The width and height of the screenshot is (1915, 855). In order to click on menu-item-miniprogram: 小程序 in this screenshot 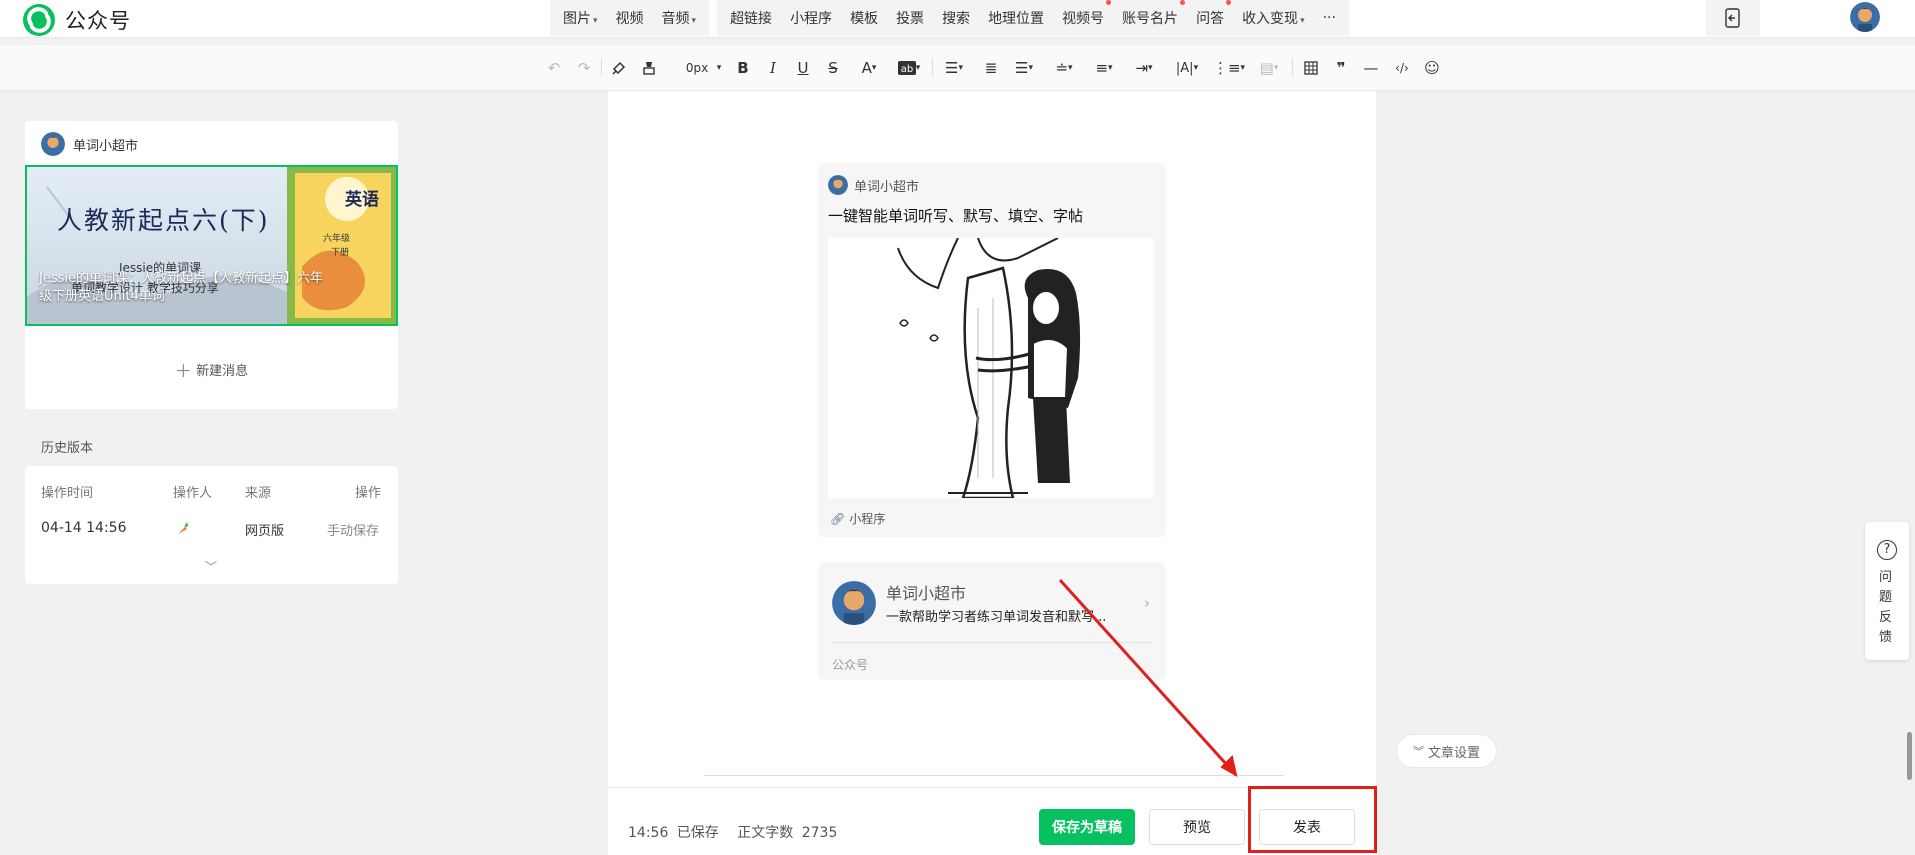, I will do `click(811, 18)`.